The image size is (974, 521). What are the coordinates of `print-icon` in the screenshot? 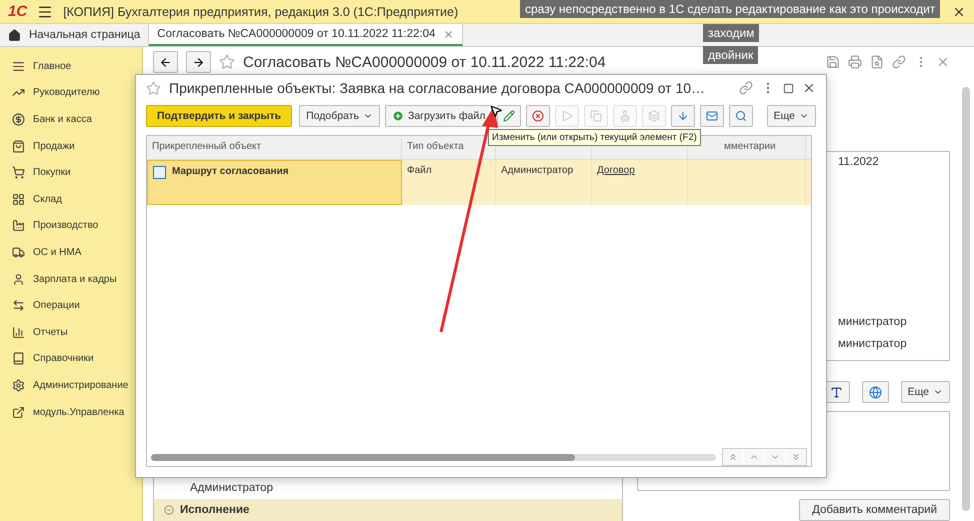 It's located at (855, 62).